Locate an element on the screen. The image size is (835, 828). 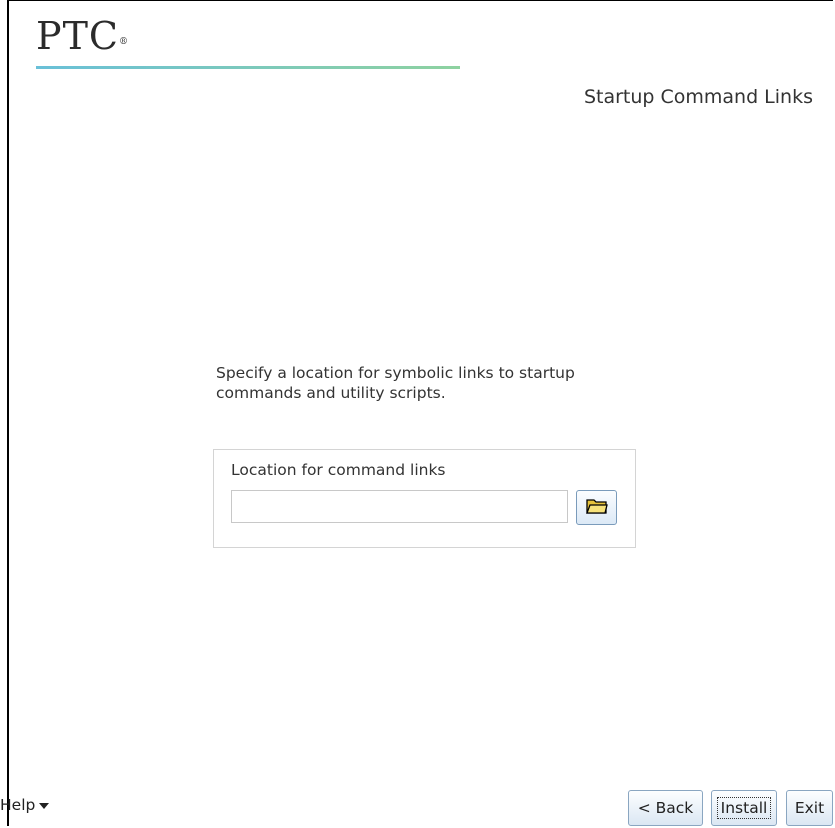
folder-icon is located at coordinates (596, 508).